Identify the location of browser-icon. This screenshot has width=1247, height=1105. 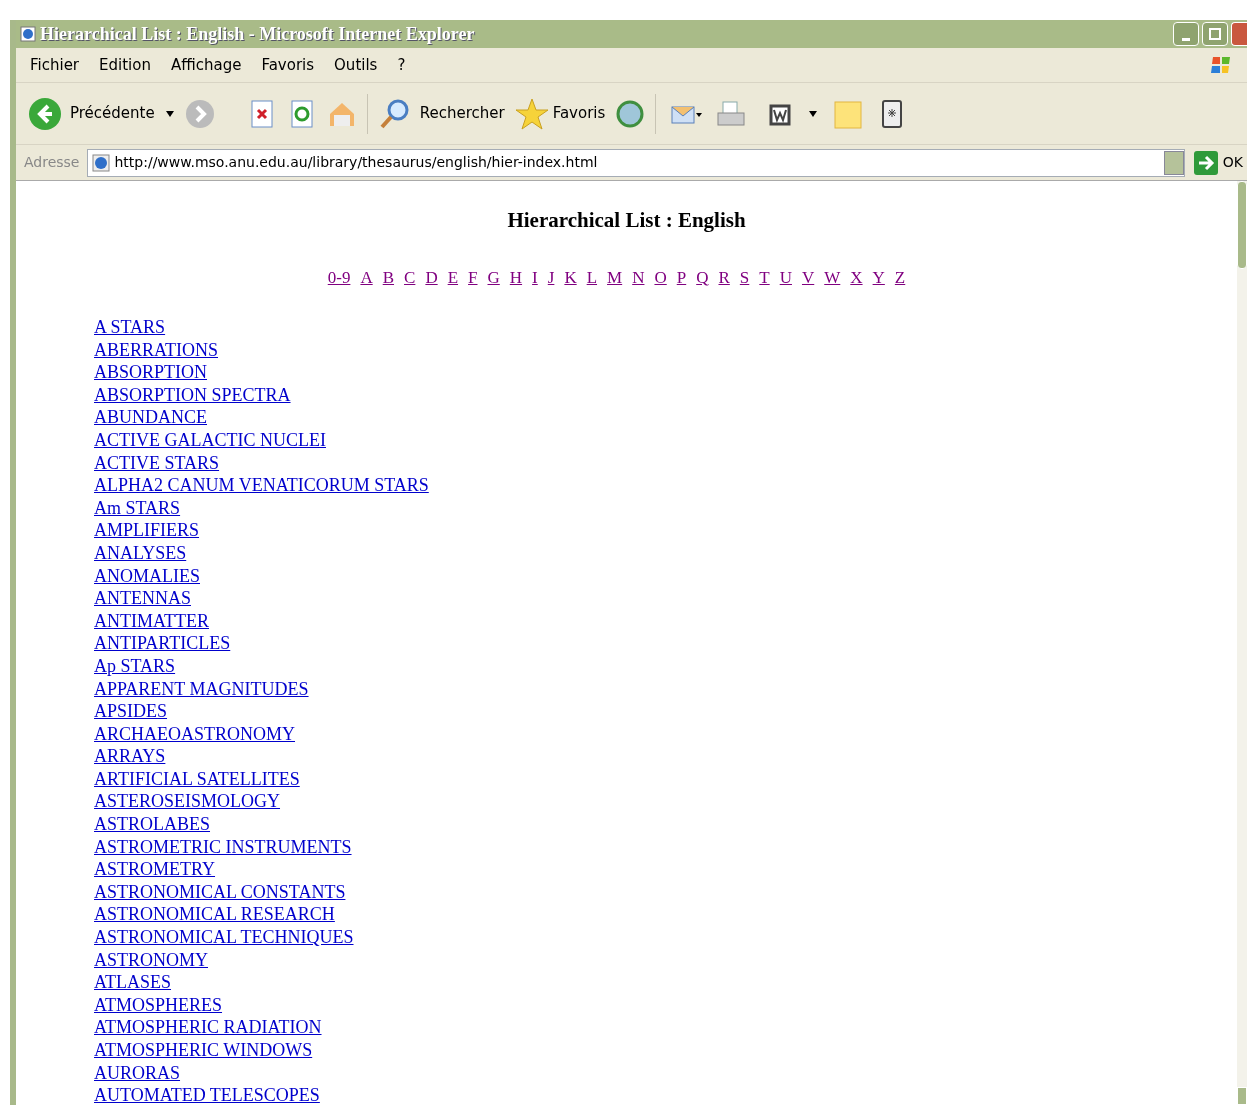
(28, 34).